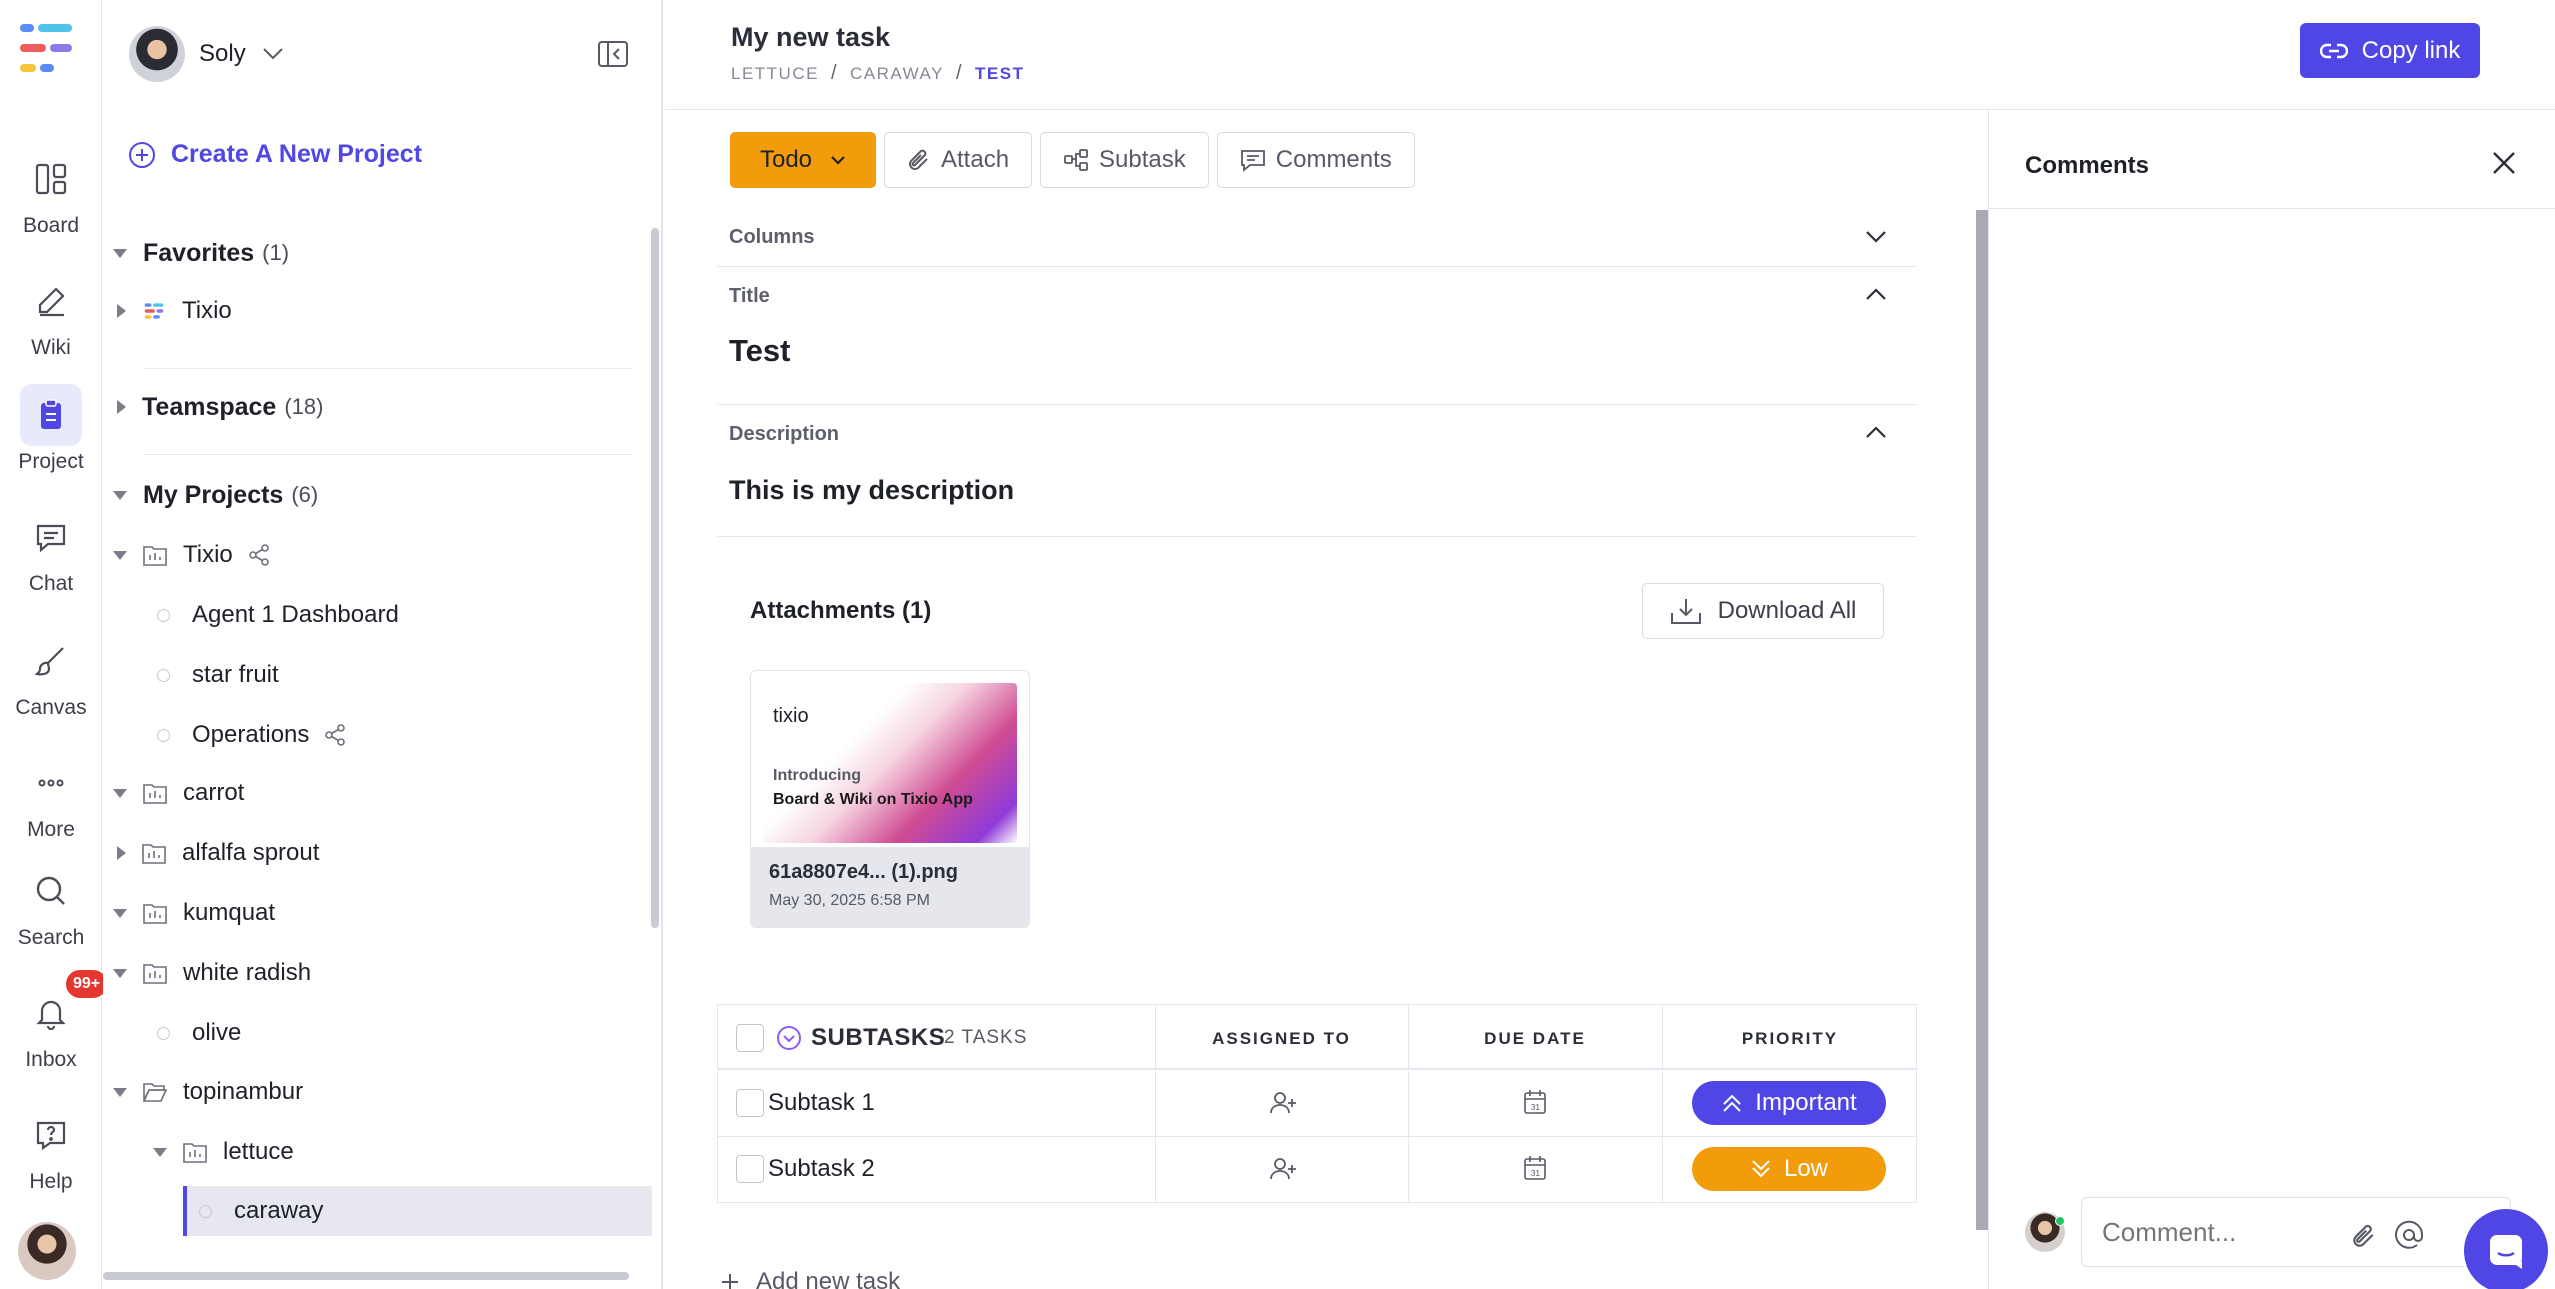 The image size is (2555, 1289). I want to click on subtask-button: Subtask, so click(1124, 160).